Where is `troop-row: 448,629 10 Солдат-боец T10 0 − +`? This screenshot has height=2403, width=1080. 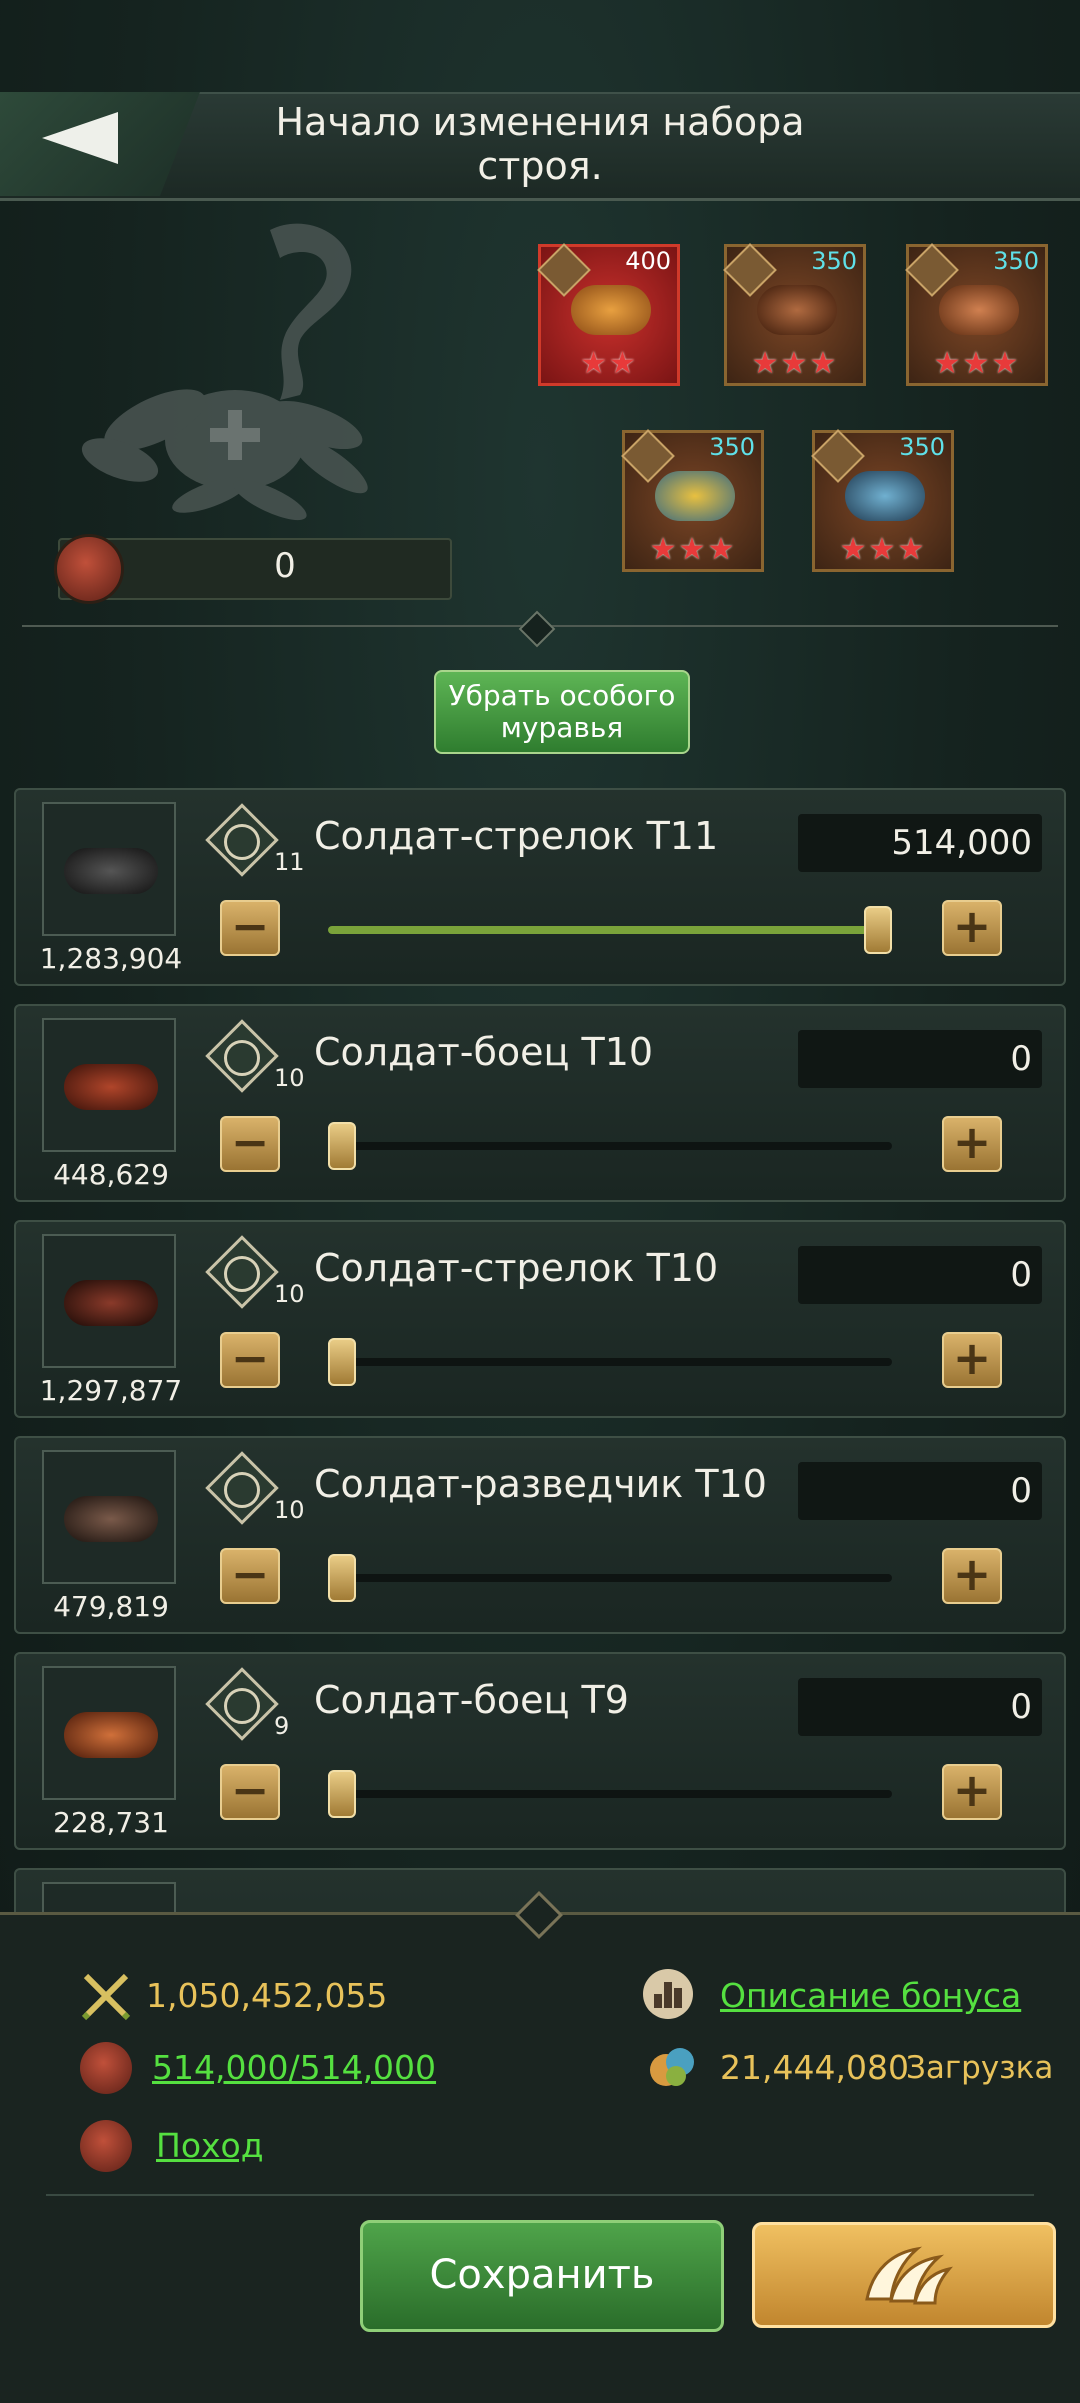 troop-row: 448,629 10 Солдат-боец T10 0 − + is located at coordinates (540, 1103).